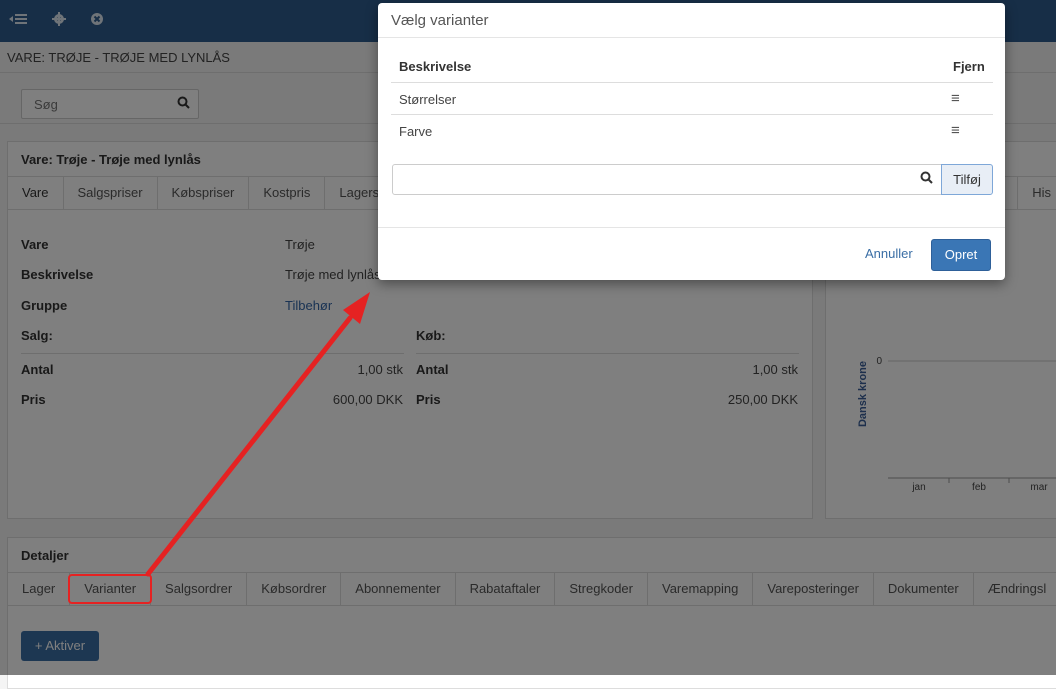 The width and height of the screenshot is (1056, 689). What do you see at coordinates (435, 66) in the screenshot?
I see `col-description-header: Beskrivelse` at bounding box center [435, 66].